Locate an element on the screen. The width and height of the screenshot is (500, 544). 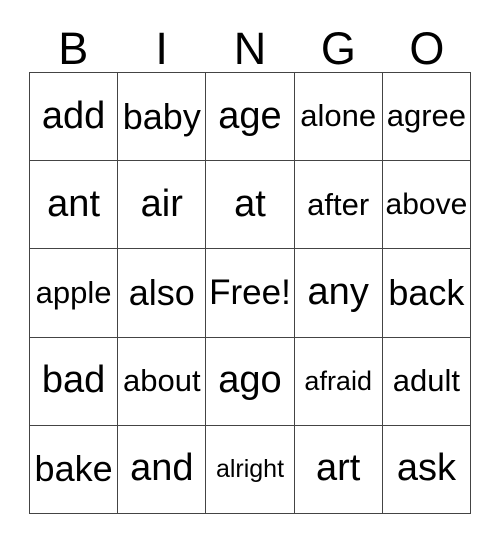
bingo-cell-r1c2: baby is located at coordinates (162, 117).